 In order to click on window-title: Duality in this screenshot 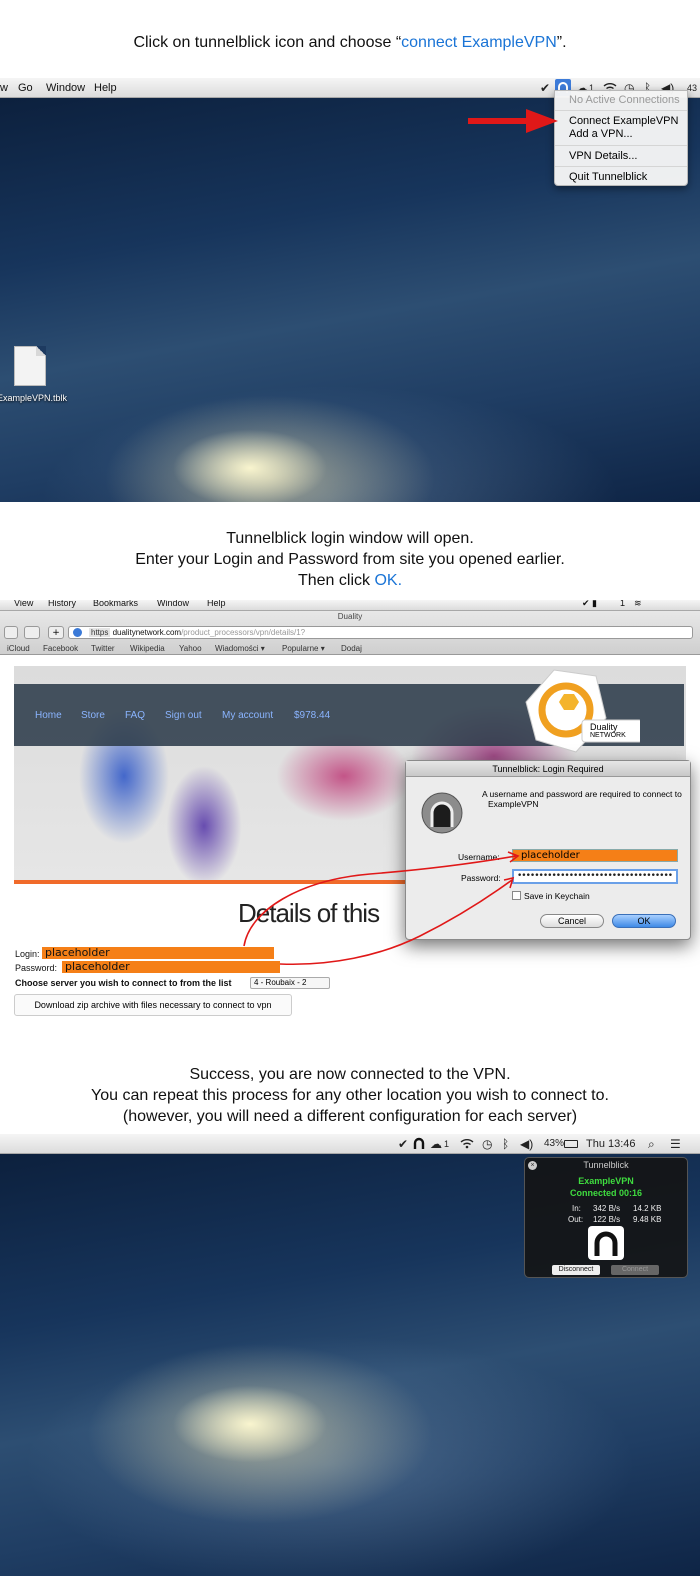, I will do `click(350, 616)`.